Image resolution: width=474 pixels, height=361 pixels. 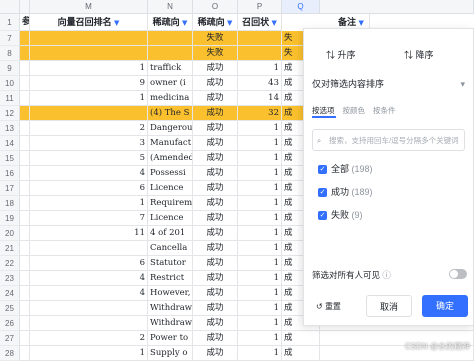 What do you see at coordinates (260, 98) in the screenshot?
I see `table-cell: 14` at bounding box center [260, 98].